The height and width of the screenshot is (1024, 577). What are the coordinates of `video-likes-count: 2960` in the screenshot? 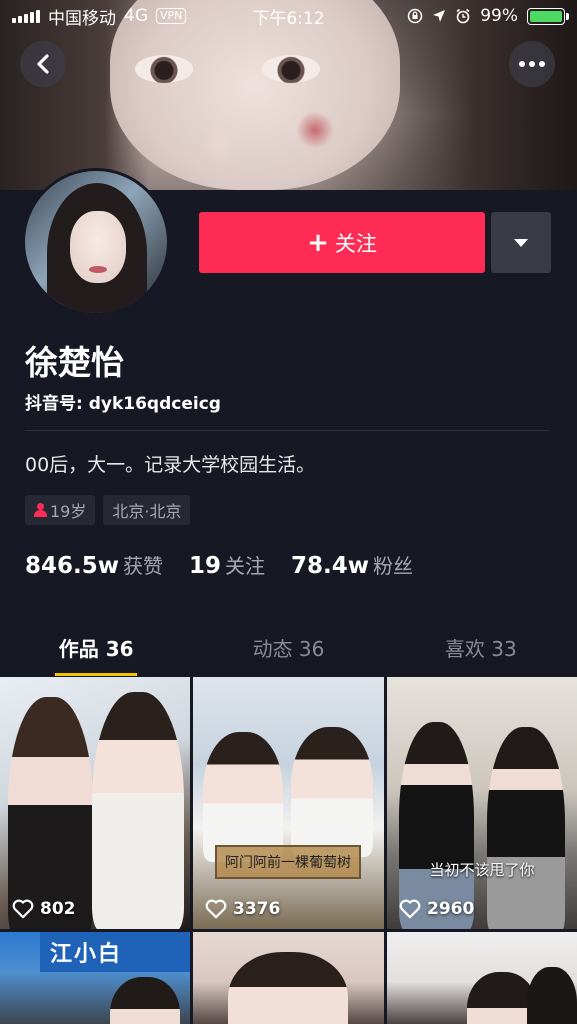 It's located at (451, 909).